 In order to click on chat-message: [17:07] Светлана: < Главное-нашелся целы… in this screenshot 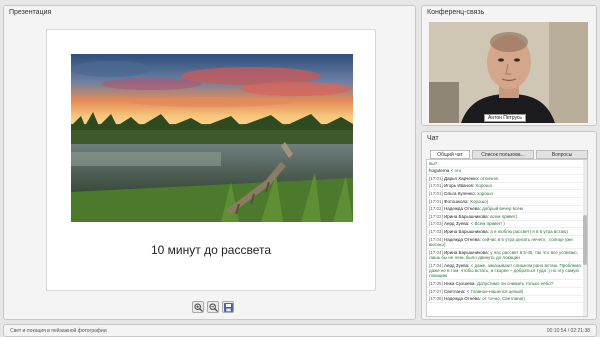, I will do `click(507, 292)`.